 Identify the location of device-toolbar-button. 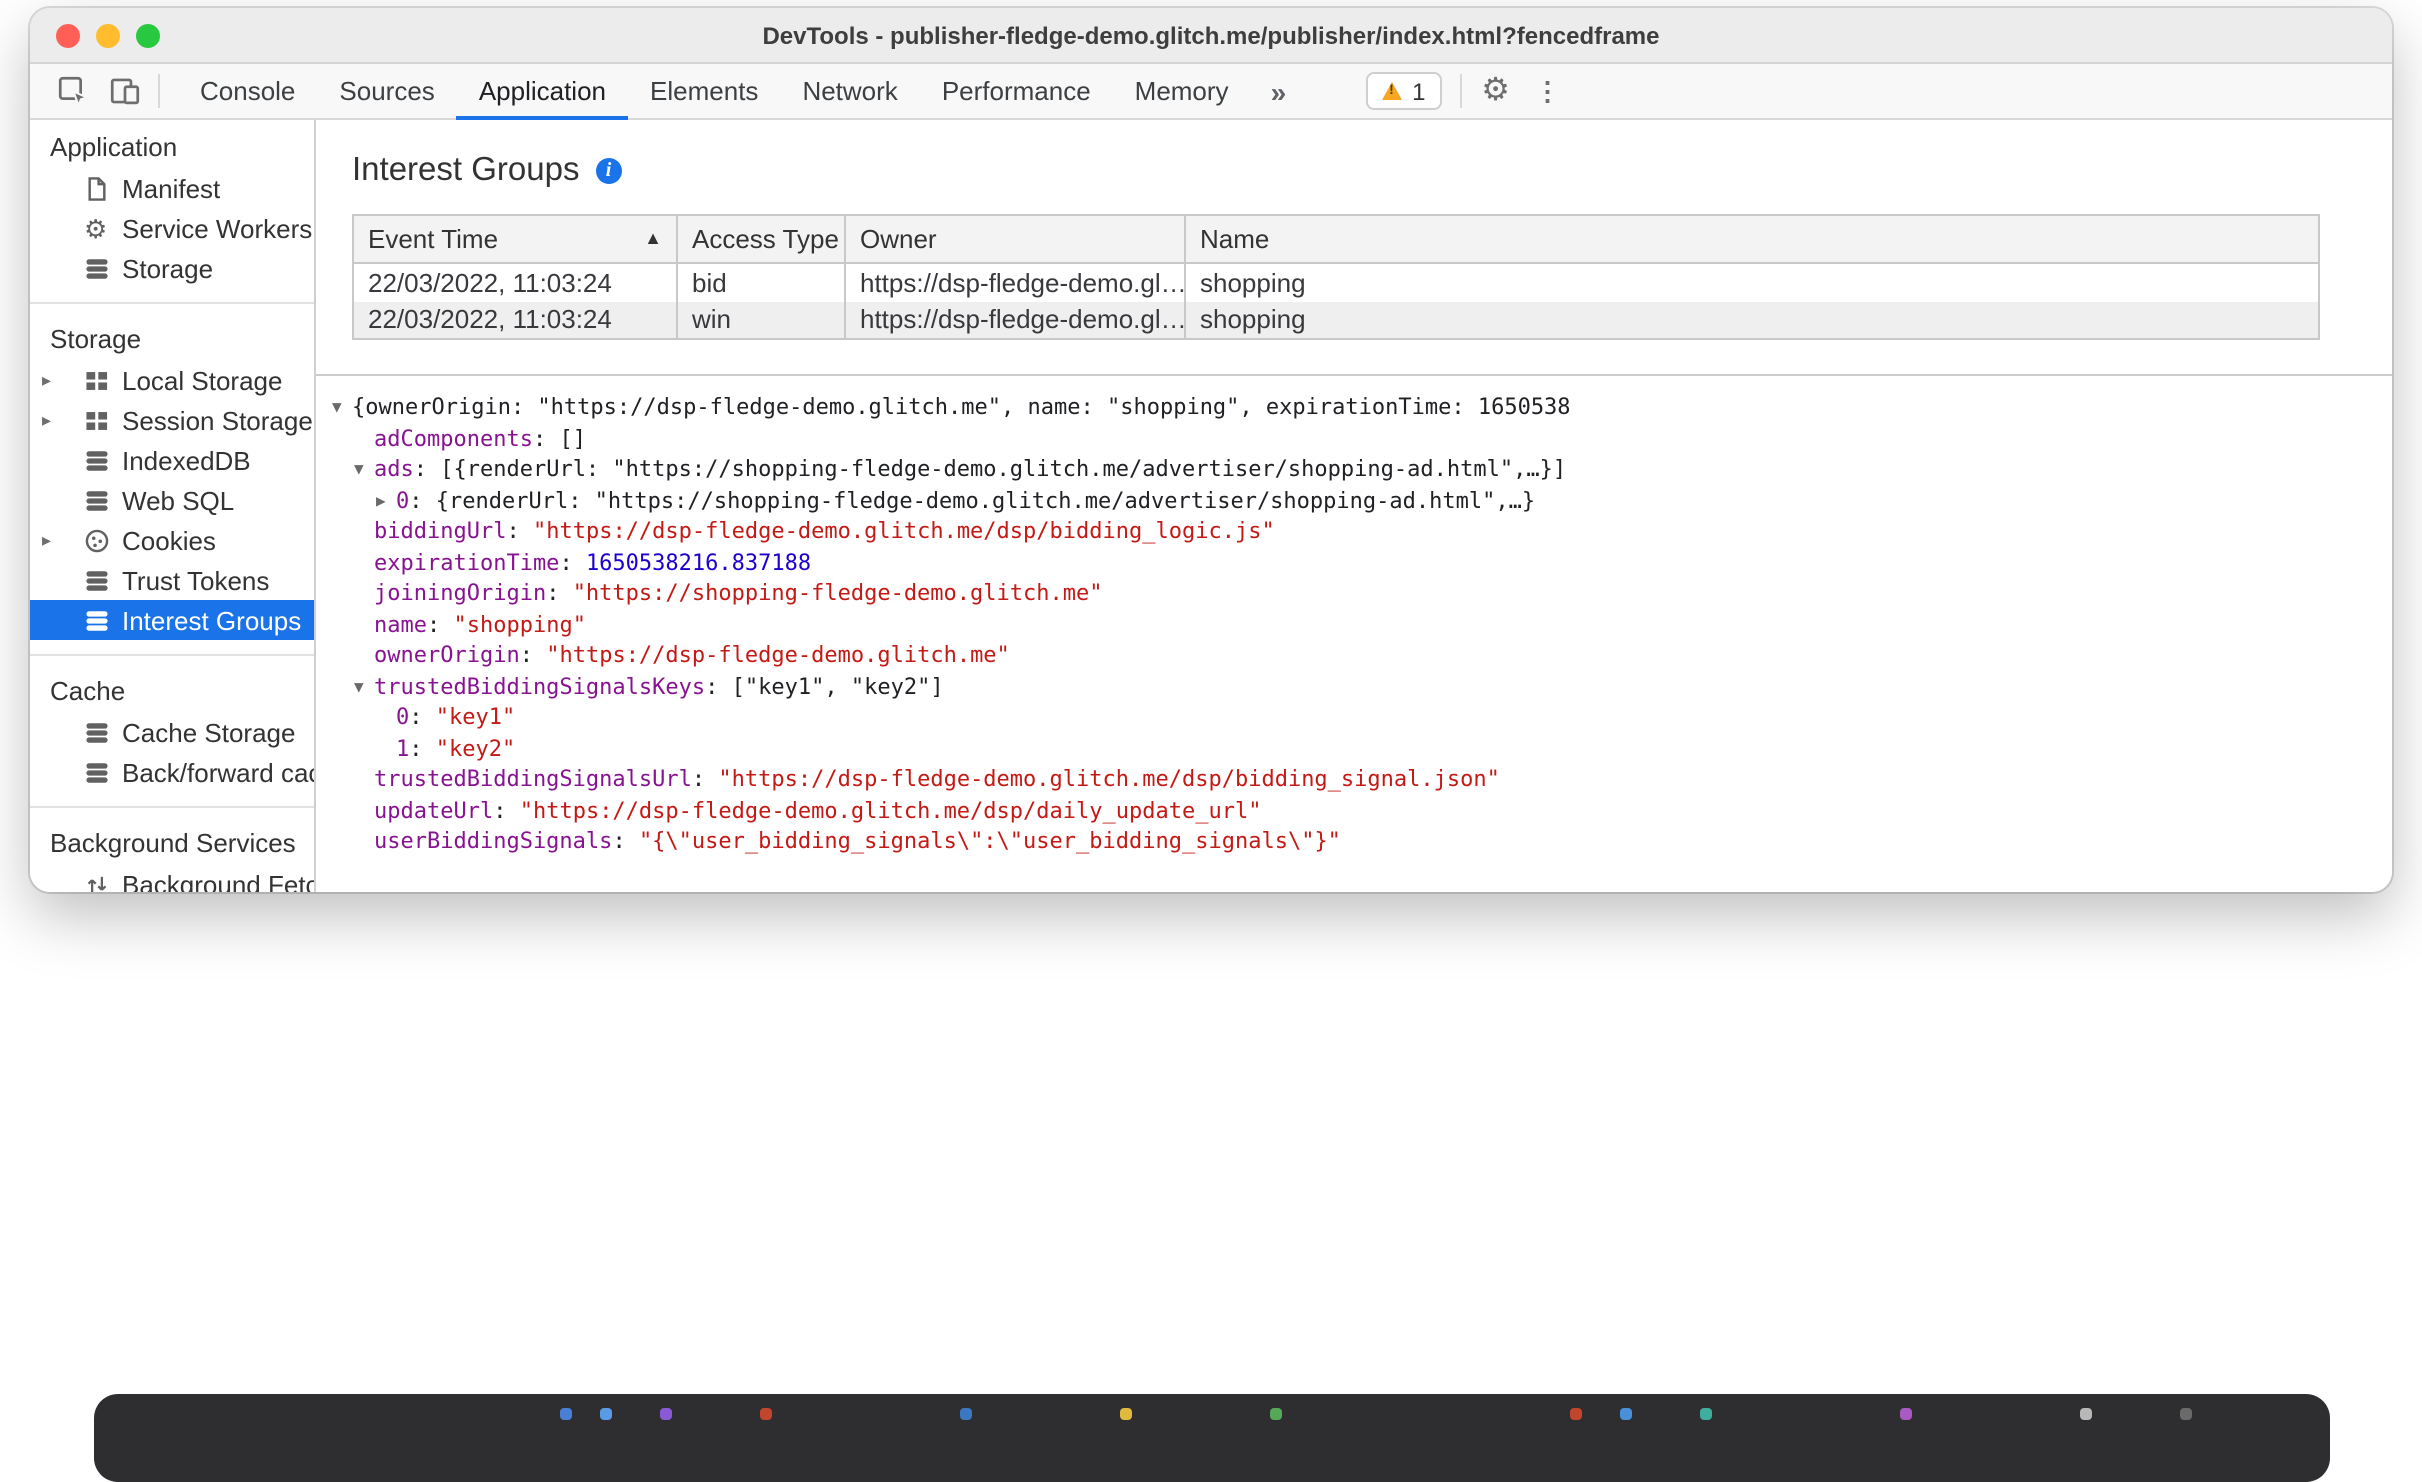
(124, 91).